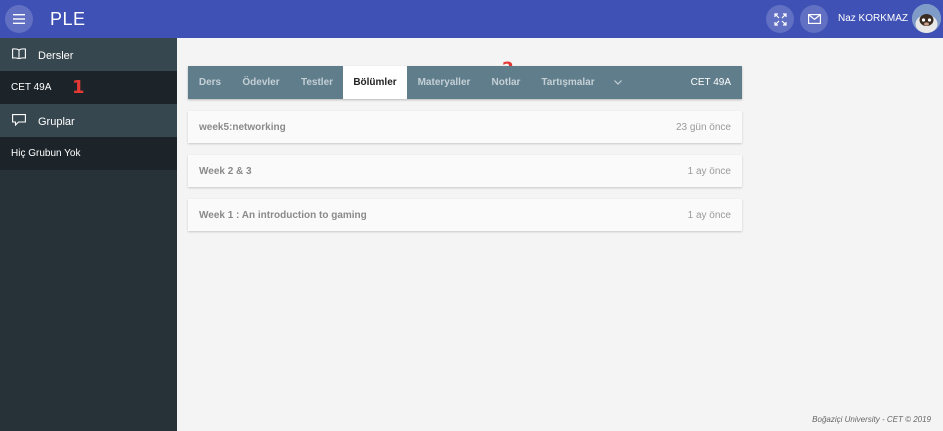  I want to click on app-title: PLE, so click(68, 19).